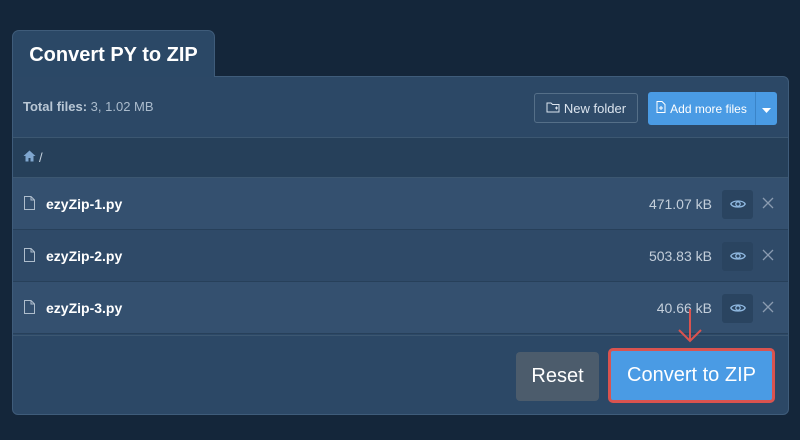 The height and width of the screenshot is (440, 800). What do you see at coordinates (113, 53) in the screenshot?
I see `tab-convert-py-to-zip: Convert PY to ZIP` at bounding box center [113, 53].